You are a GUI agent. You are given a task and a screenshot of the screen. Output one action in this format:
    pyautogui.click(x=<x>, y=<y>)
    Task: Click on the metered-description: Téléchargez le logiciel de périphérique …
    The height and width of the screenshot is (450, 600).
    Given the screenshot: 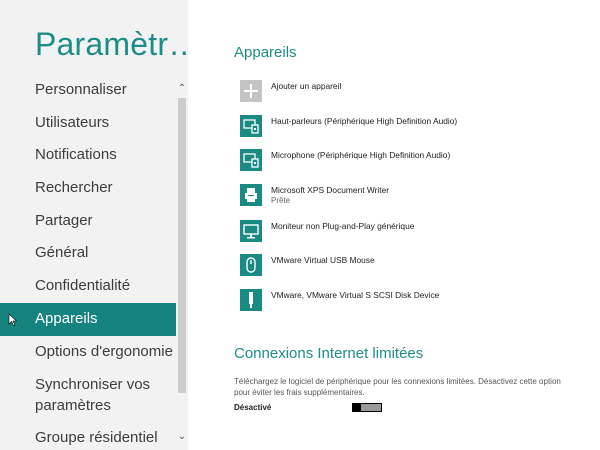 What is the action you would take?
    pyautogui.click(x=397, y=387)
    